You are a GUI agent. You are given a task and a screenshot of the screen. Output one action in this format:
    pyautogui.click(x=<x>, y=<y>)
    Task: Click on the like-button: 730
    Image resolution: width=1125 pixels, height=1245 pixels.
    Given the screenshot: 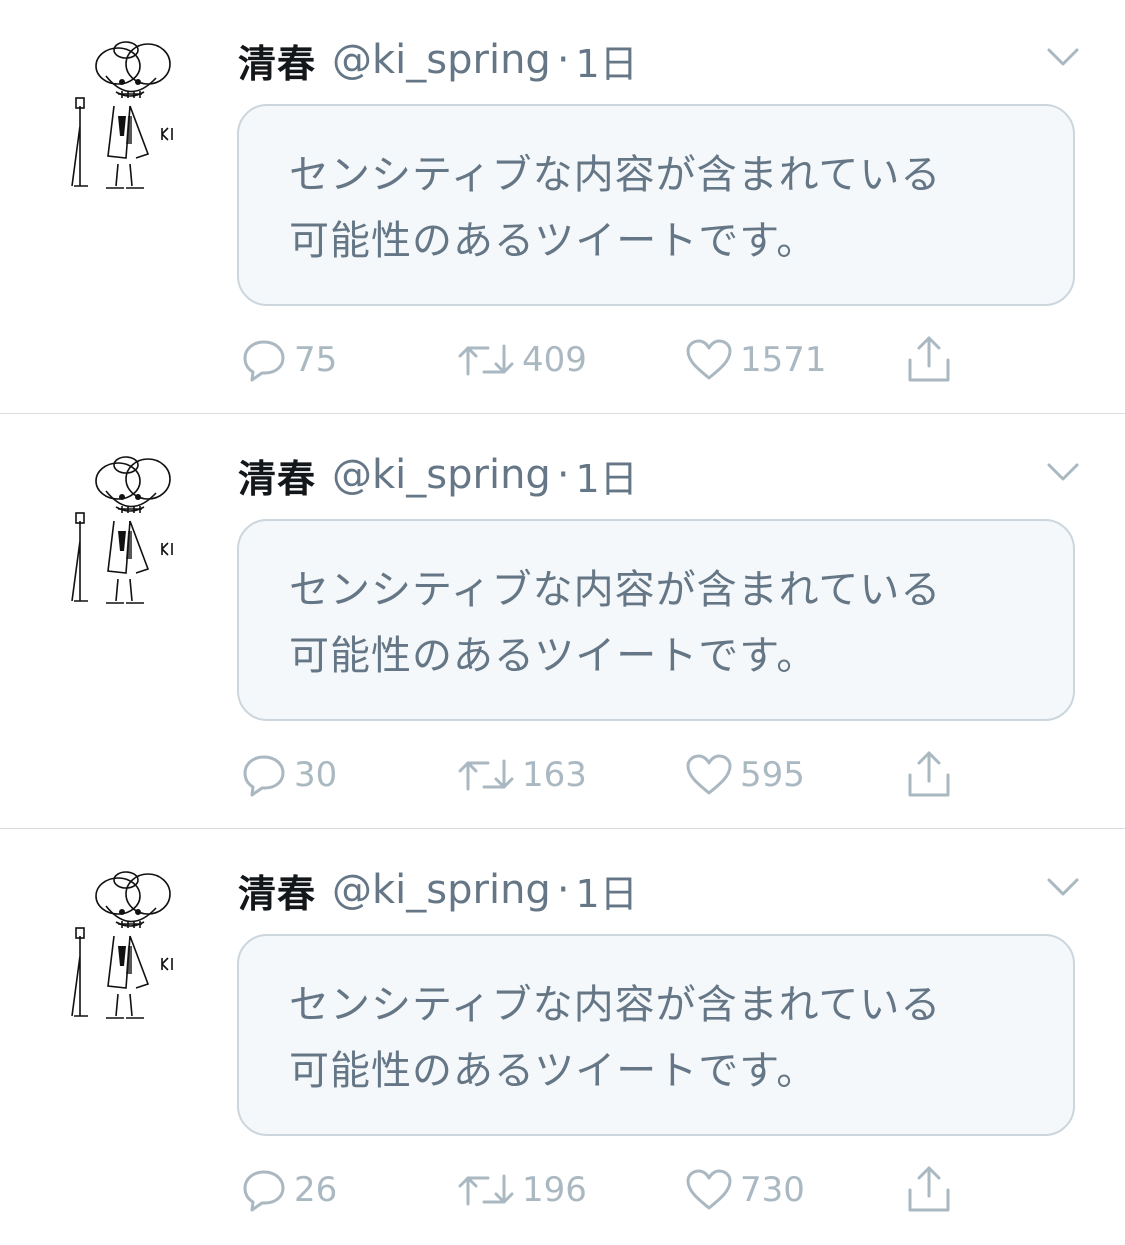 What is the action you would take?
    pyautogui.click(x=744, y=1190)
    